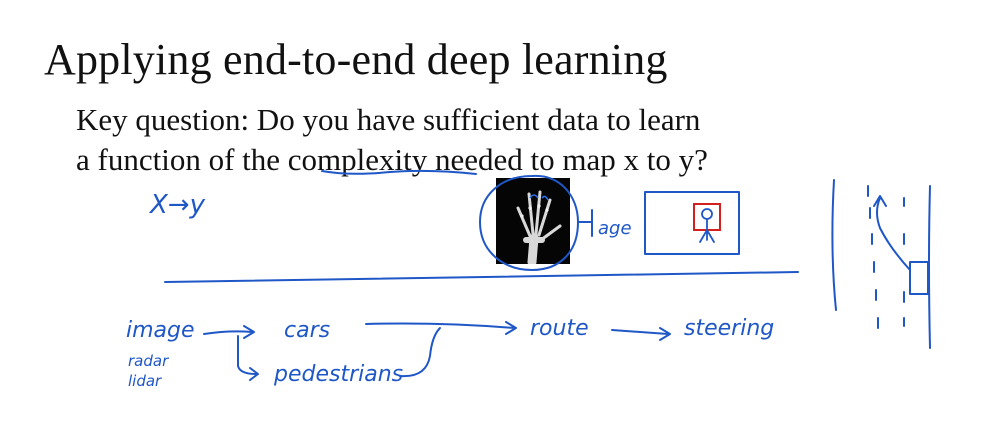 The image size is (1000, 438). Describe the element at coordinates (229, 332) in the screenshot. I see `arrow-image-to-cars` at that location.